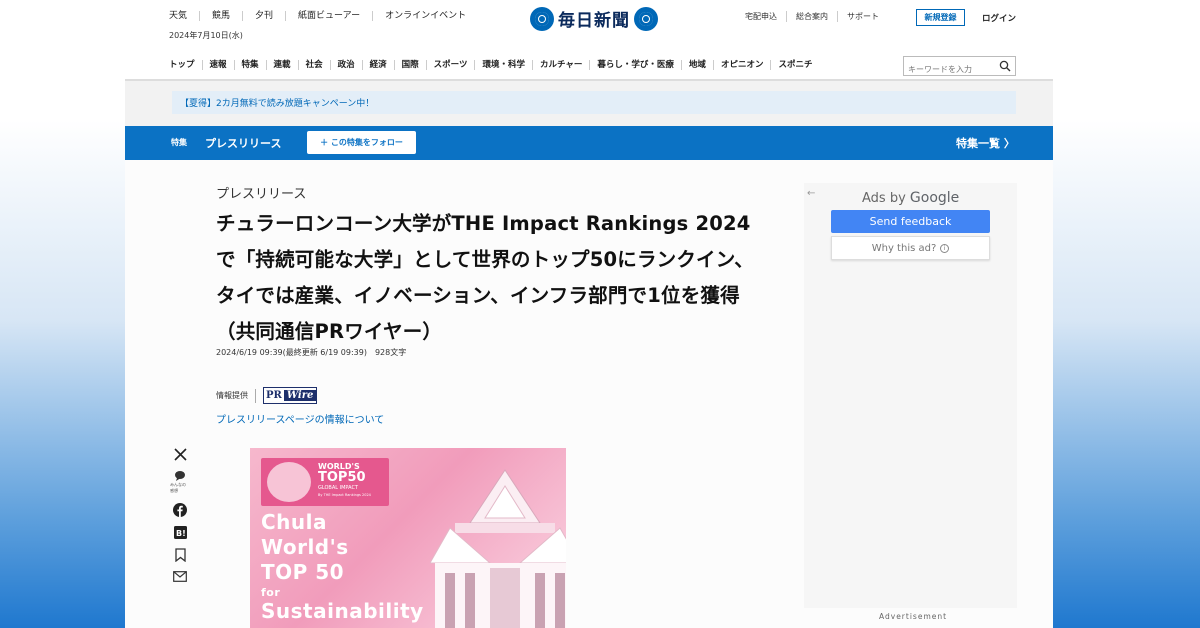 The width and height of the screenshot is (1200, 628). I want to click on share-mail-button, so click(180, 576).